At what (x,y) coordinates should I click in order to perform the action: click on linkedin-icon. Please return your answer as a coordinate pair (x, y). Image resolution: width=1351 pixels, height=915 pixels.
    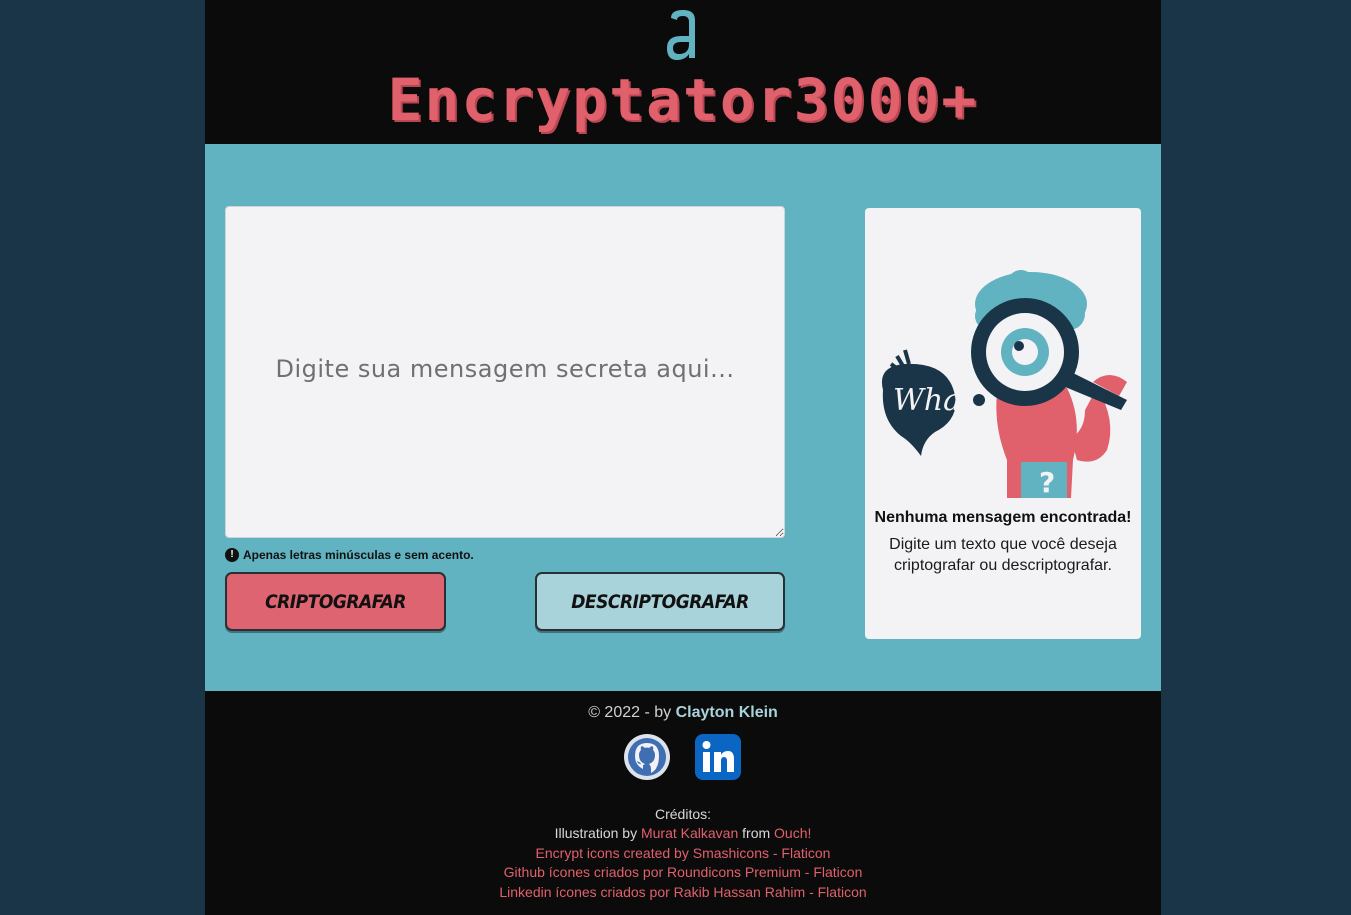
    Looking at the image, I should click on (718, 757).